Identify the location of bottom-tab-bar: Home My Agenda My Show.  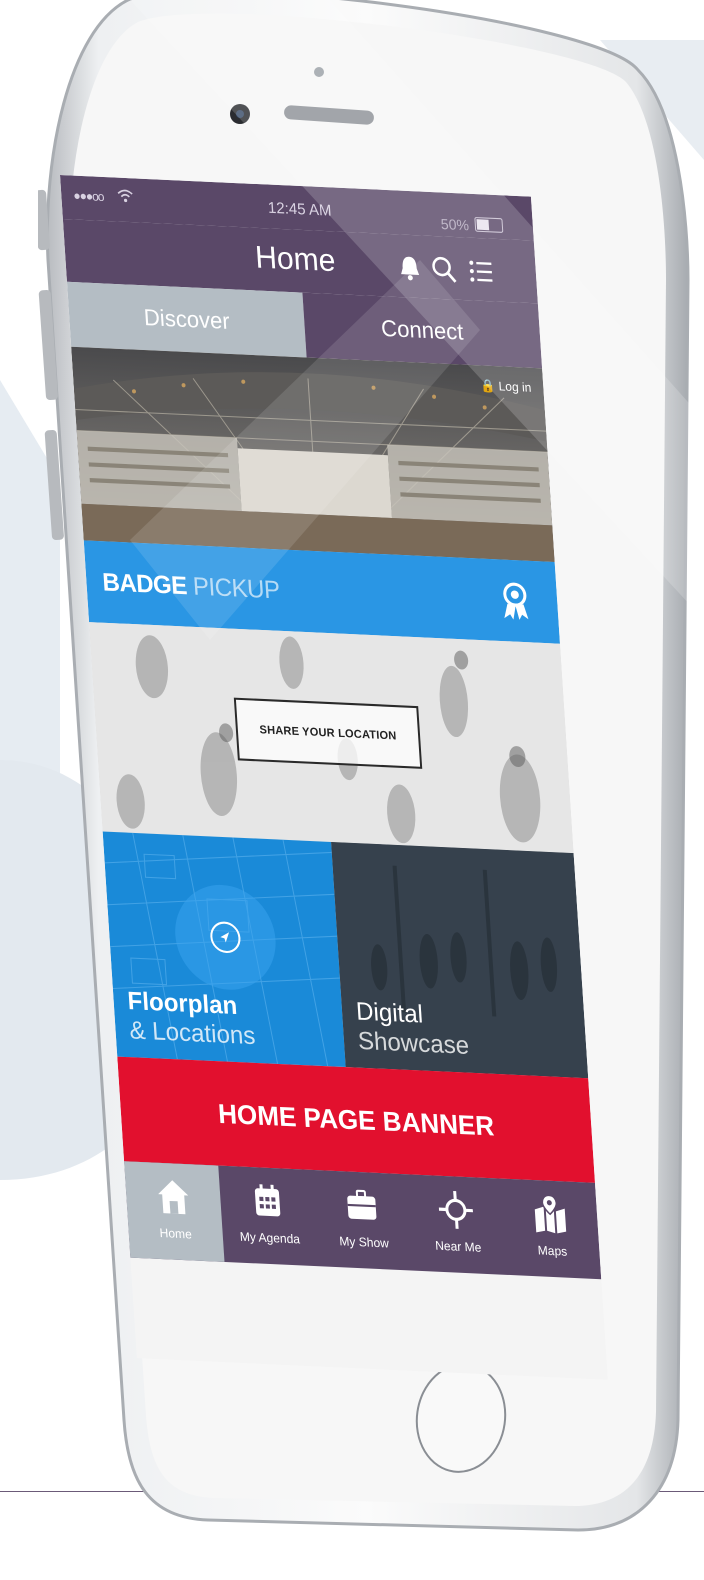
(362, 1220).